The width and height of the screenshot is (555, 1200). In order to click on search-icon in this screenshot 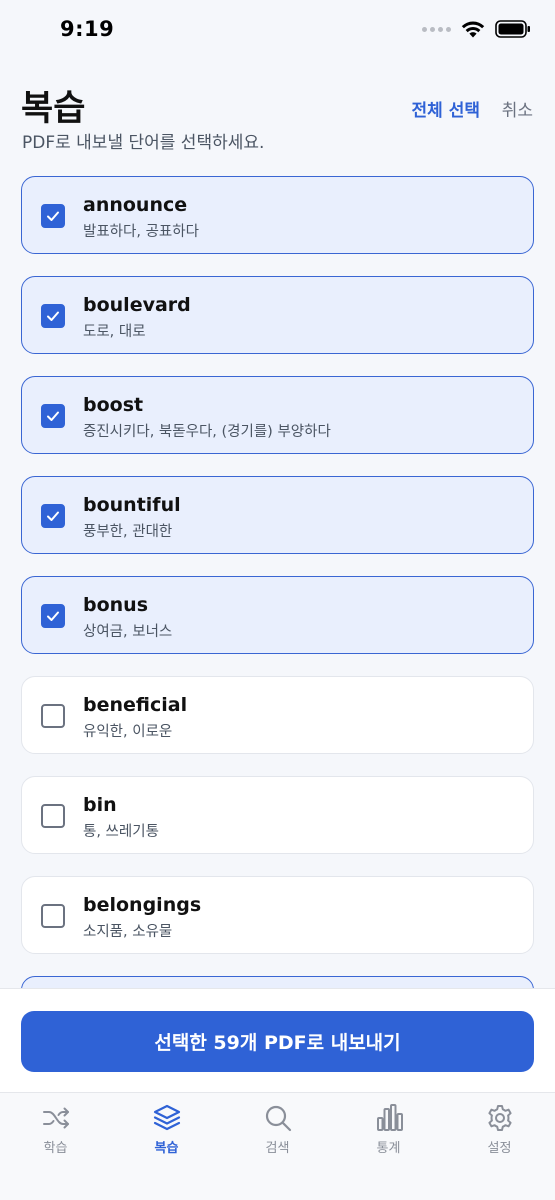, I will do `click(278, 1118)`.